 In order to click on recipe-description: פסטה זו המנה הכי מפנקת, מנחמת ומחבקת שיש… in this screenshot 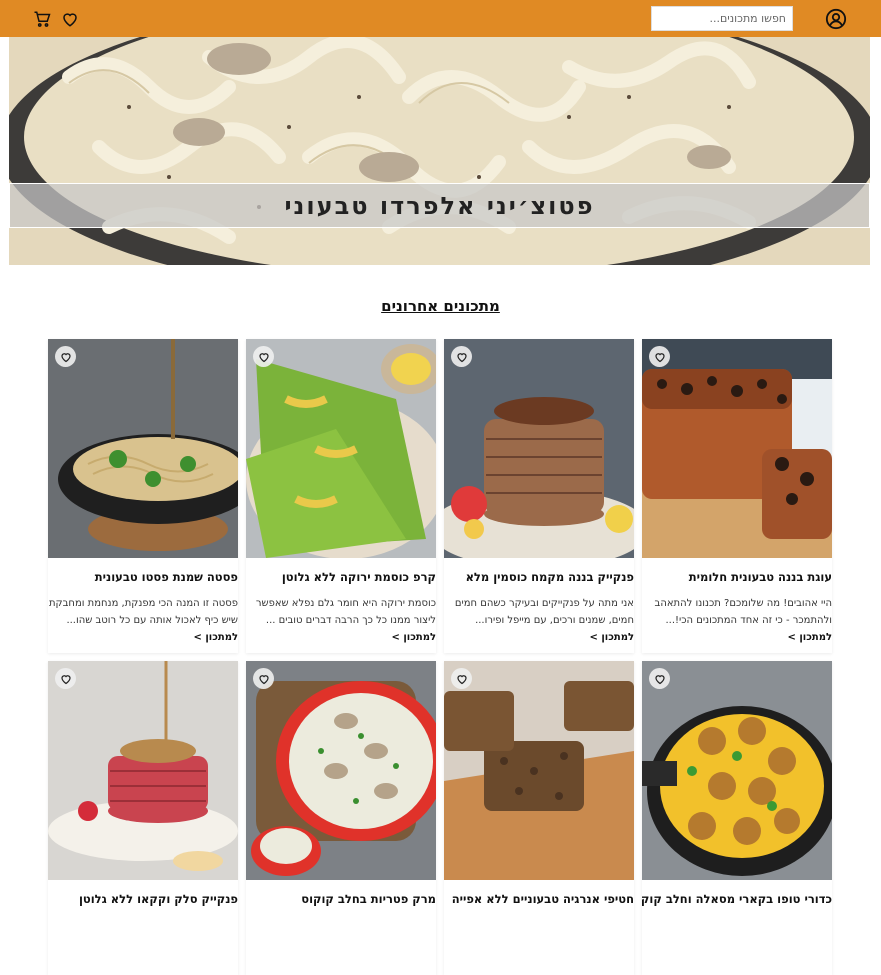, I will do `click(143, 620)`.